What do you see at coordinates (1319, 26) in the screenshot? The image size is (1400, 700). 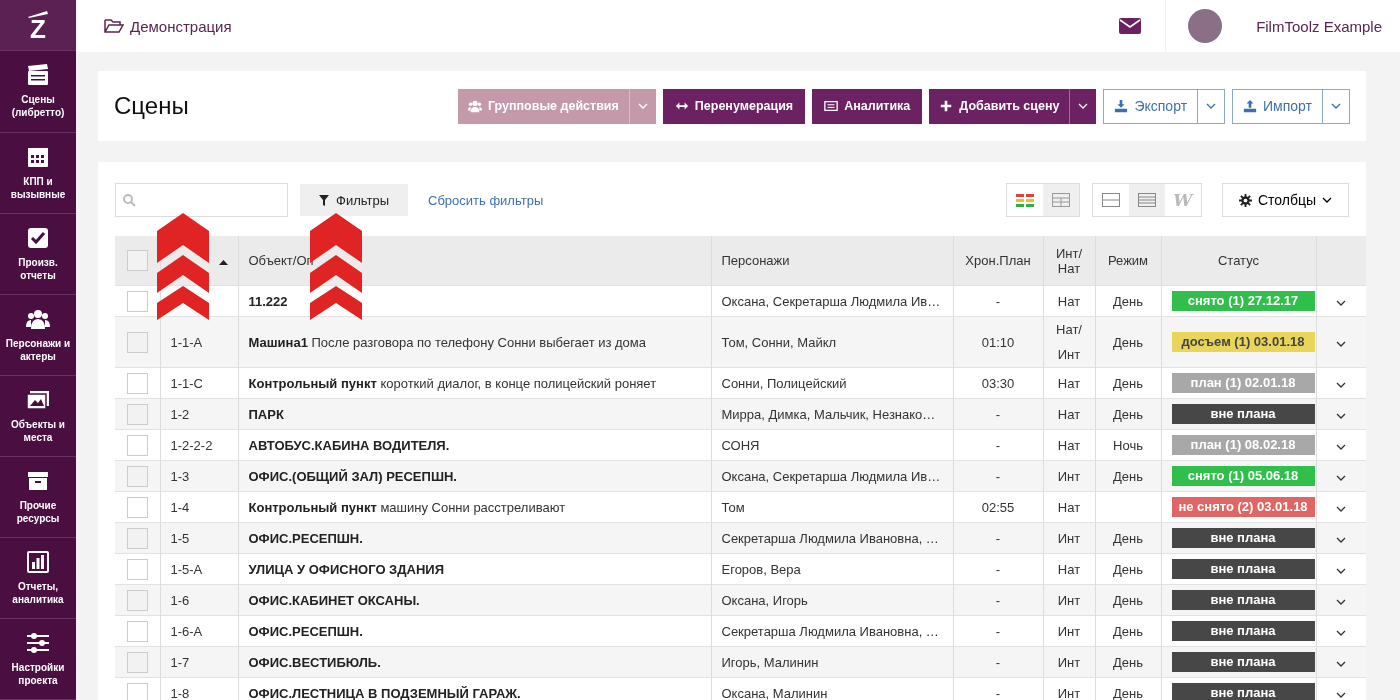 I see `user-name: FilmToolz Example` at bounding box center [1319, 26].